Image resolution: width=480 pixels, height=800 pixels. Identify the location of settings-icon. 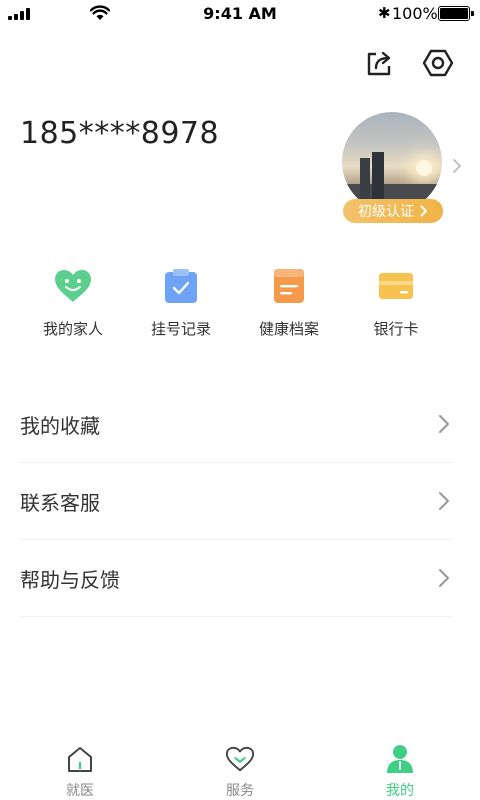
(438, 63).